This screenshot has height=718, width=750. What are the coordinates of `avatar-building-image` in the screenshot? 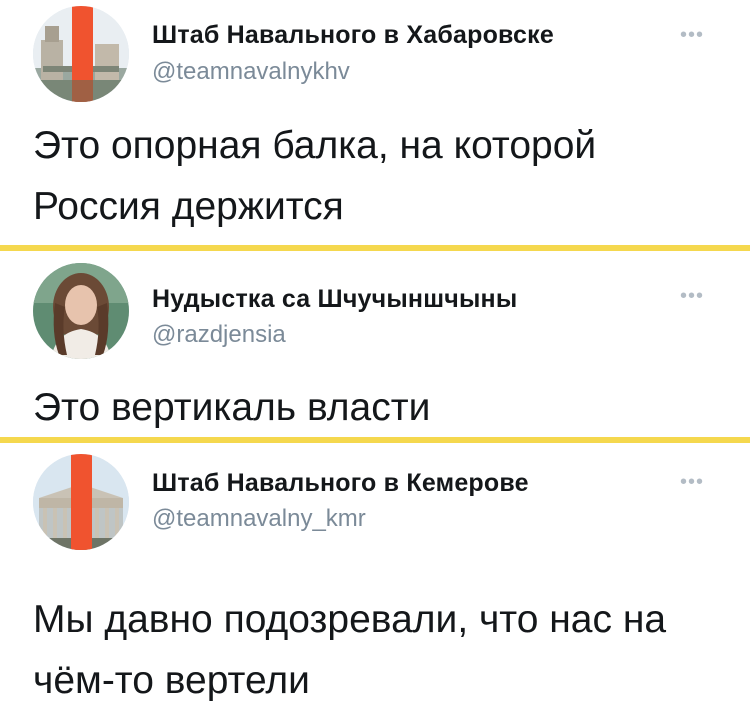 It's located at (81, 54).